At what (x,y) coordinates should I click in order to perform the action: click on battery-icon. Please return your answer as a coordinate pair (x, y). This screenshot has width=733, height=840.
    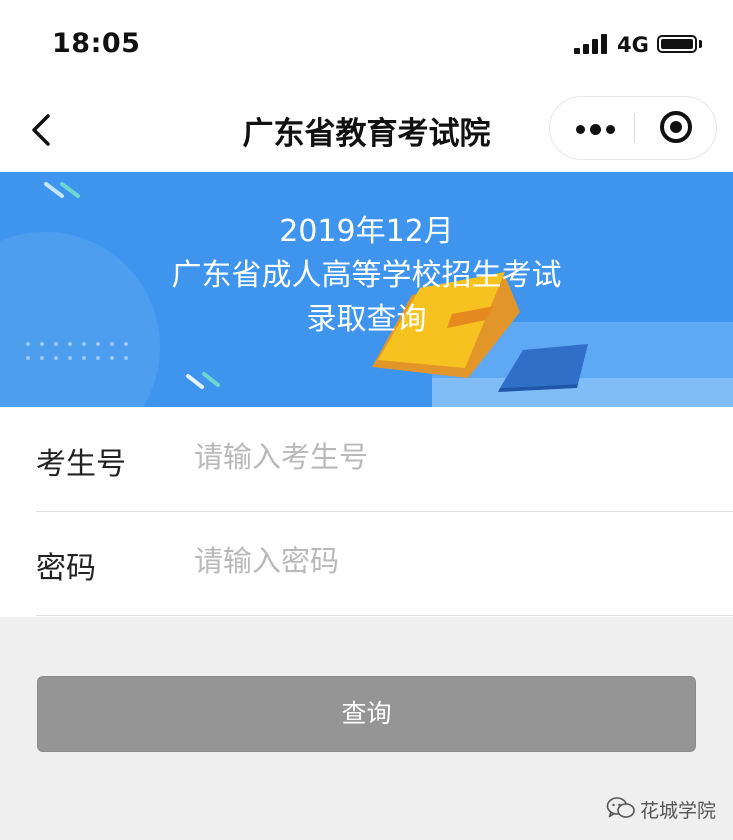
    Looking at the image, I should click on (677, 44).